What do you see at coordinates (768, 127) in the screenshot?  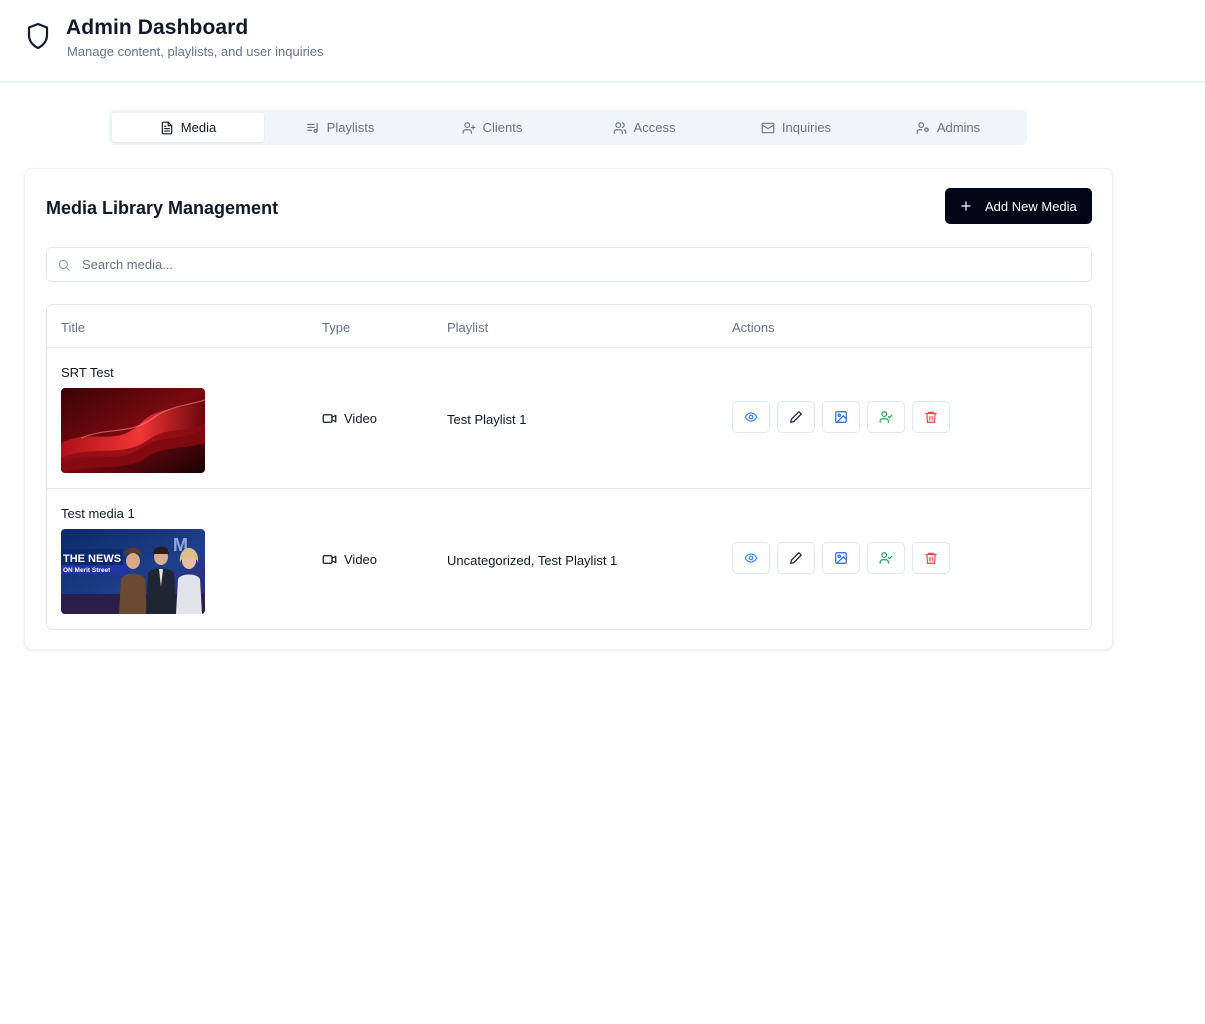 I see `mail-icon` at bounding box center [768, 127].